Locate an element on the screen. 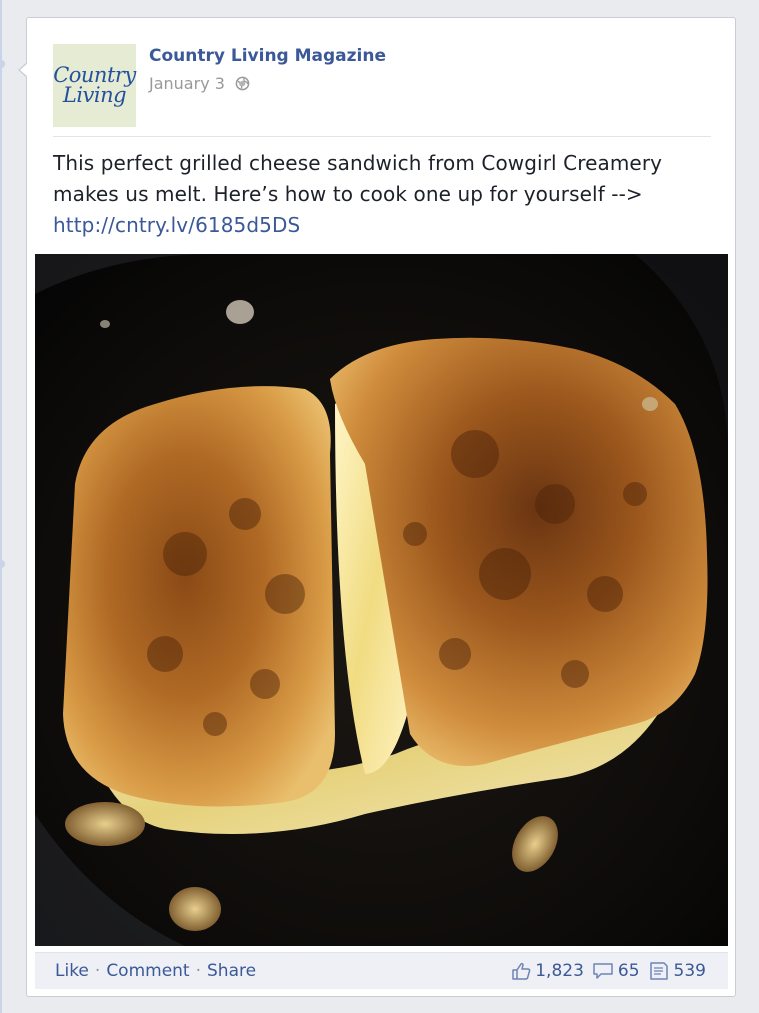 This screenshot has height=1013, width=759. avatar-logo-line-2: Living is located at coordinates (94, 94).